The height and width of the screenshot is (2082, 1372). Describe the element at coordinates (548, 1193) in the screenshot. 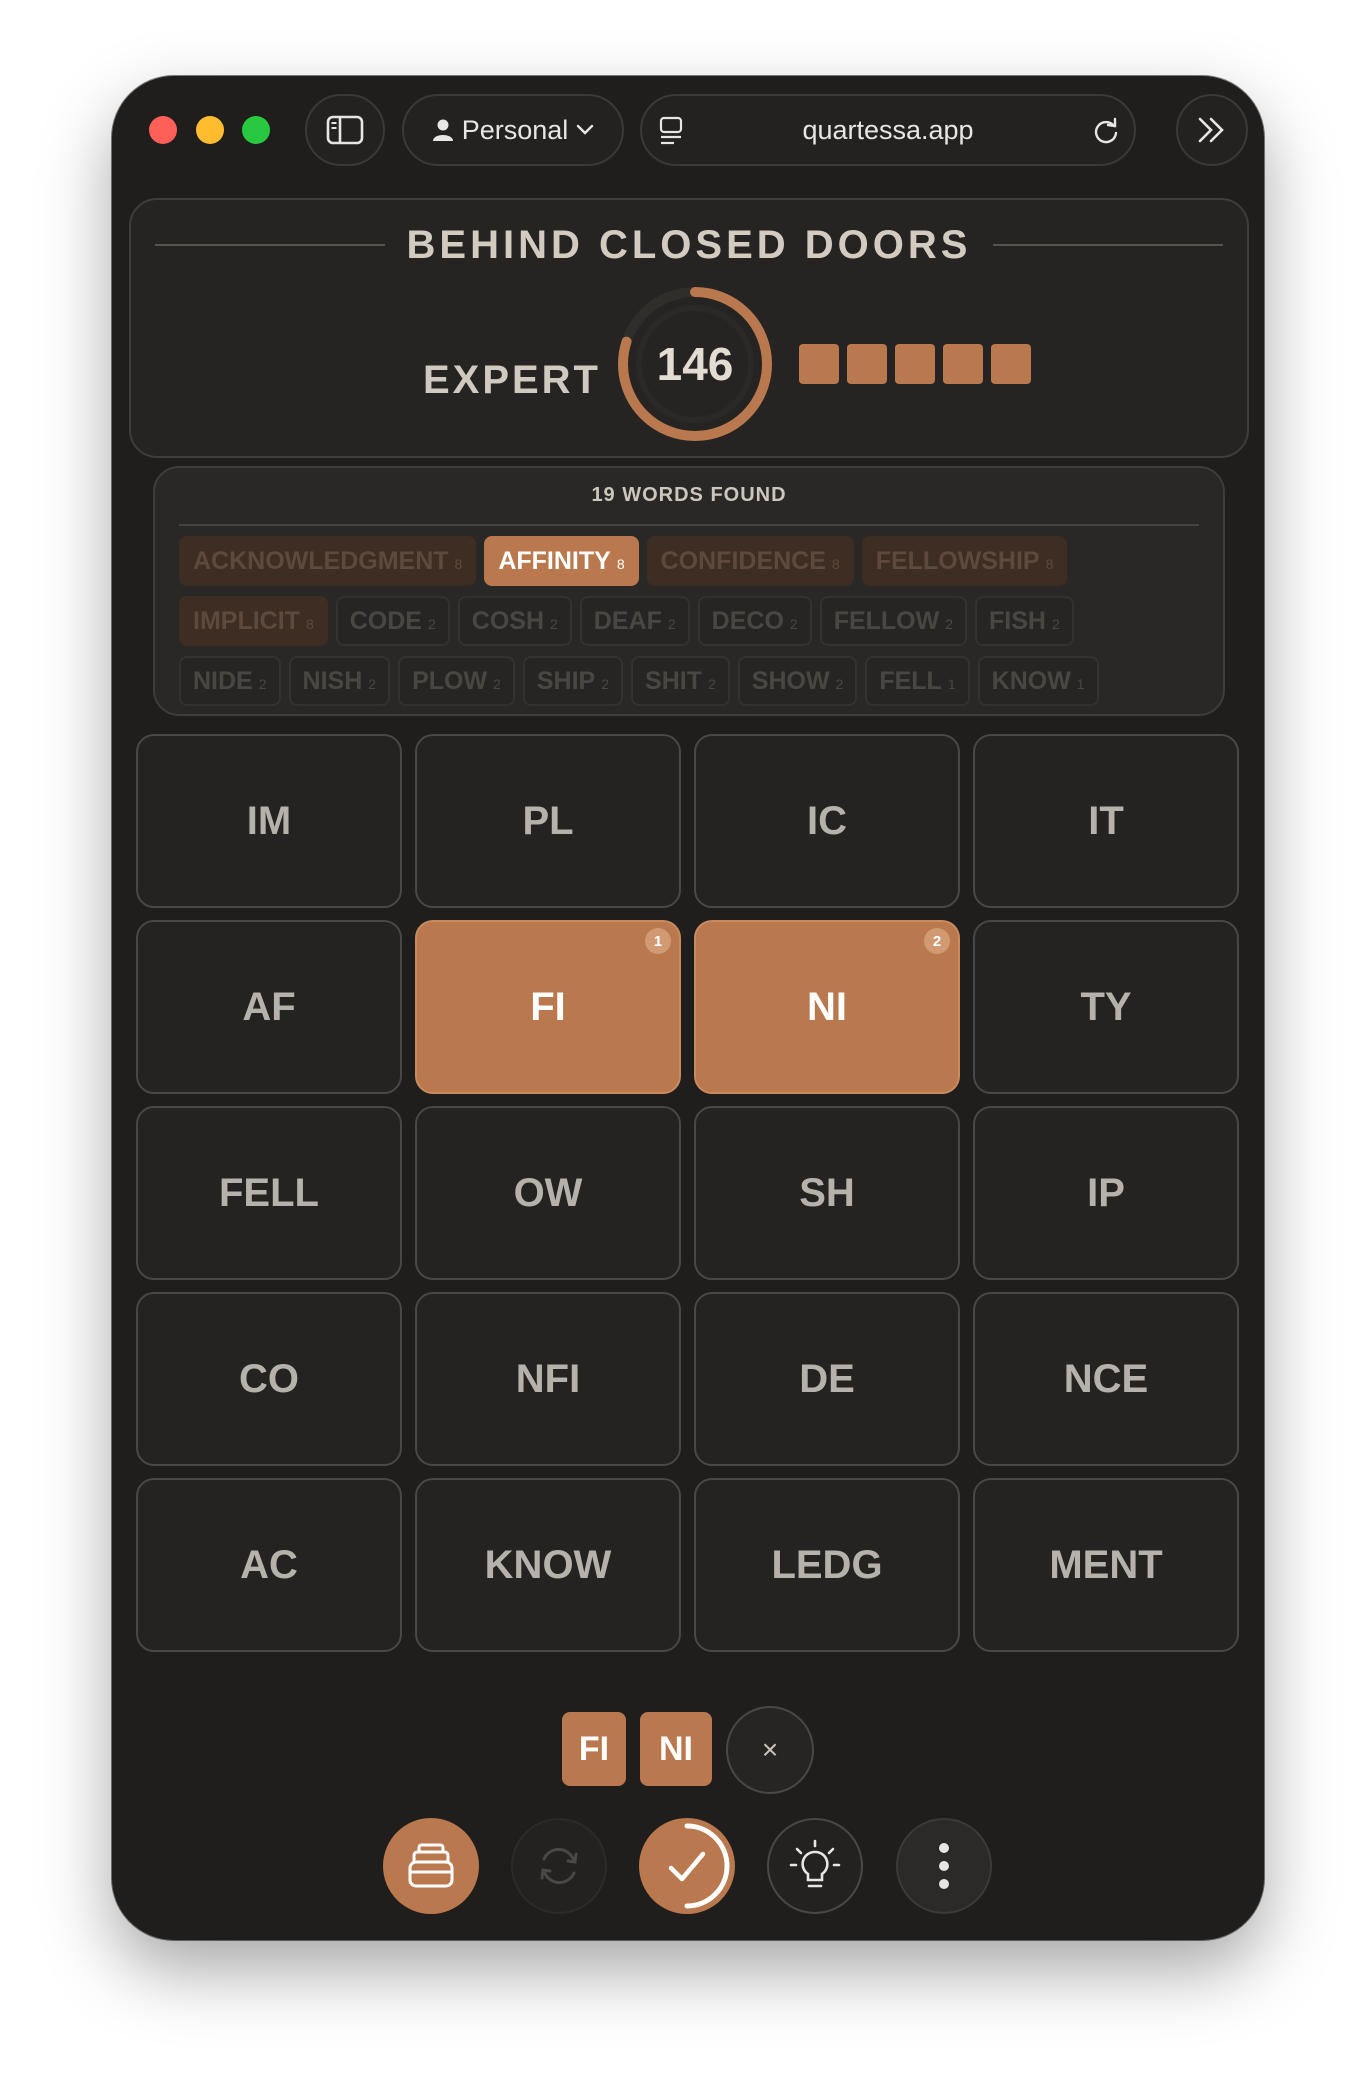

I see `tile-ow: OW` at that location.